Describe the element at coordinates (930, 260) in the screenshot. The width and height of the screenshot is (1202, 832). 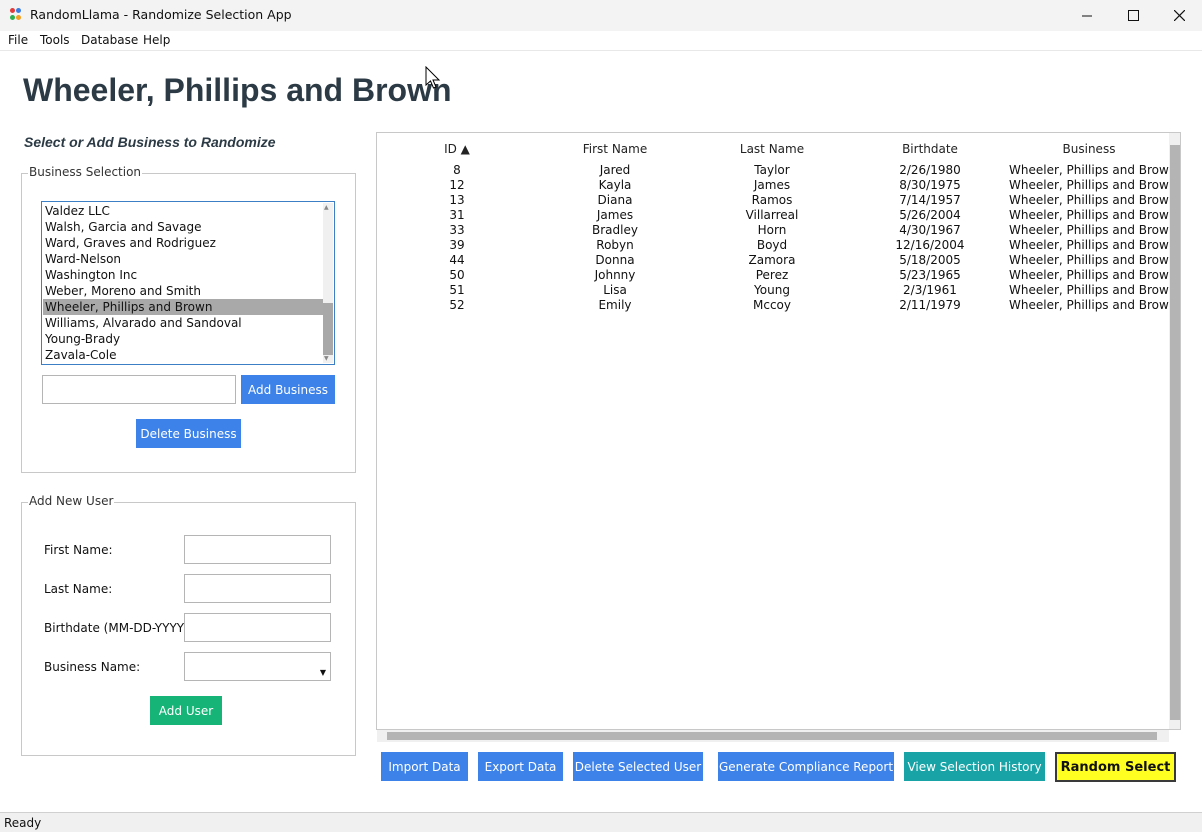
I see `cell-birthdate: 5/18/2005` at that location.